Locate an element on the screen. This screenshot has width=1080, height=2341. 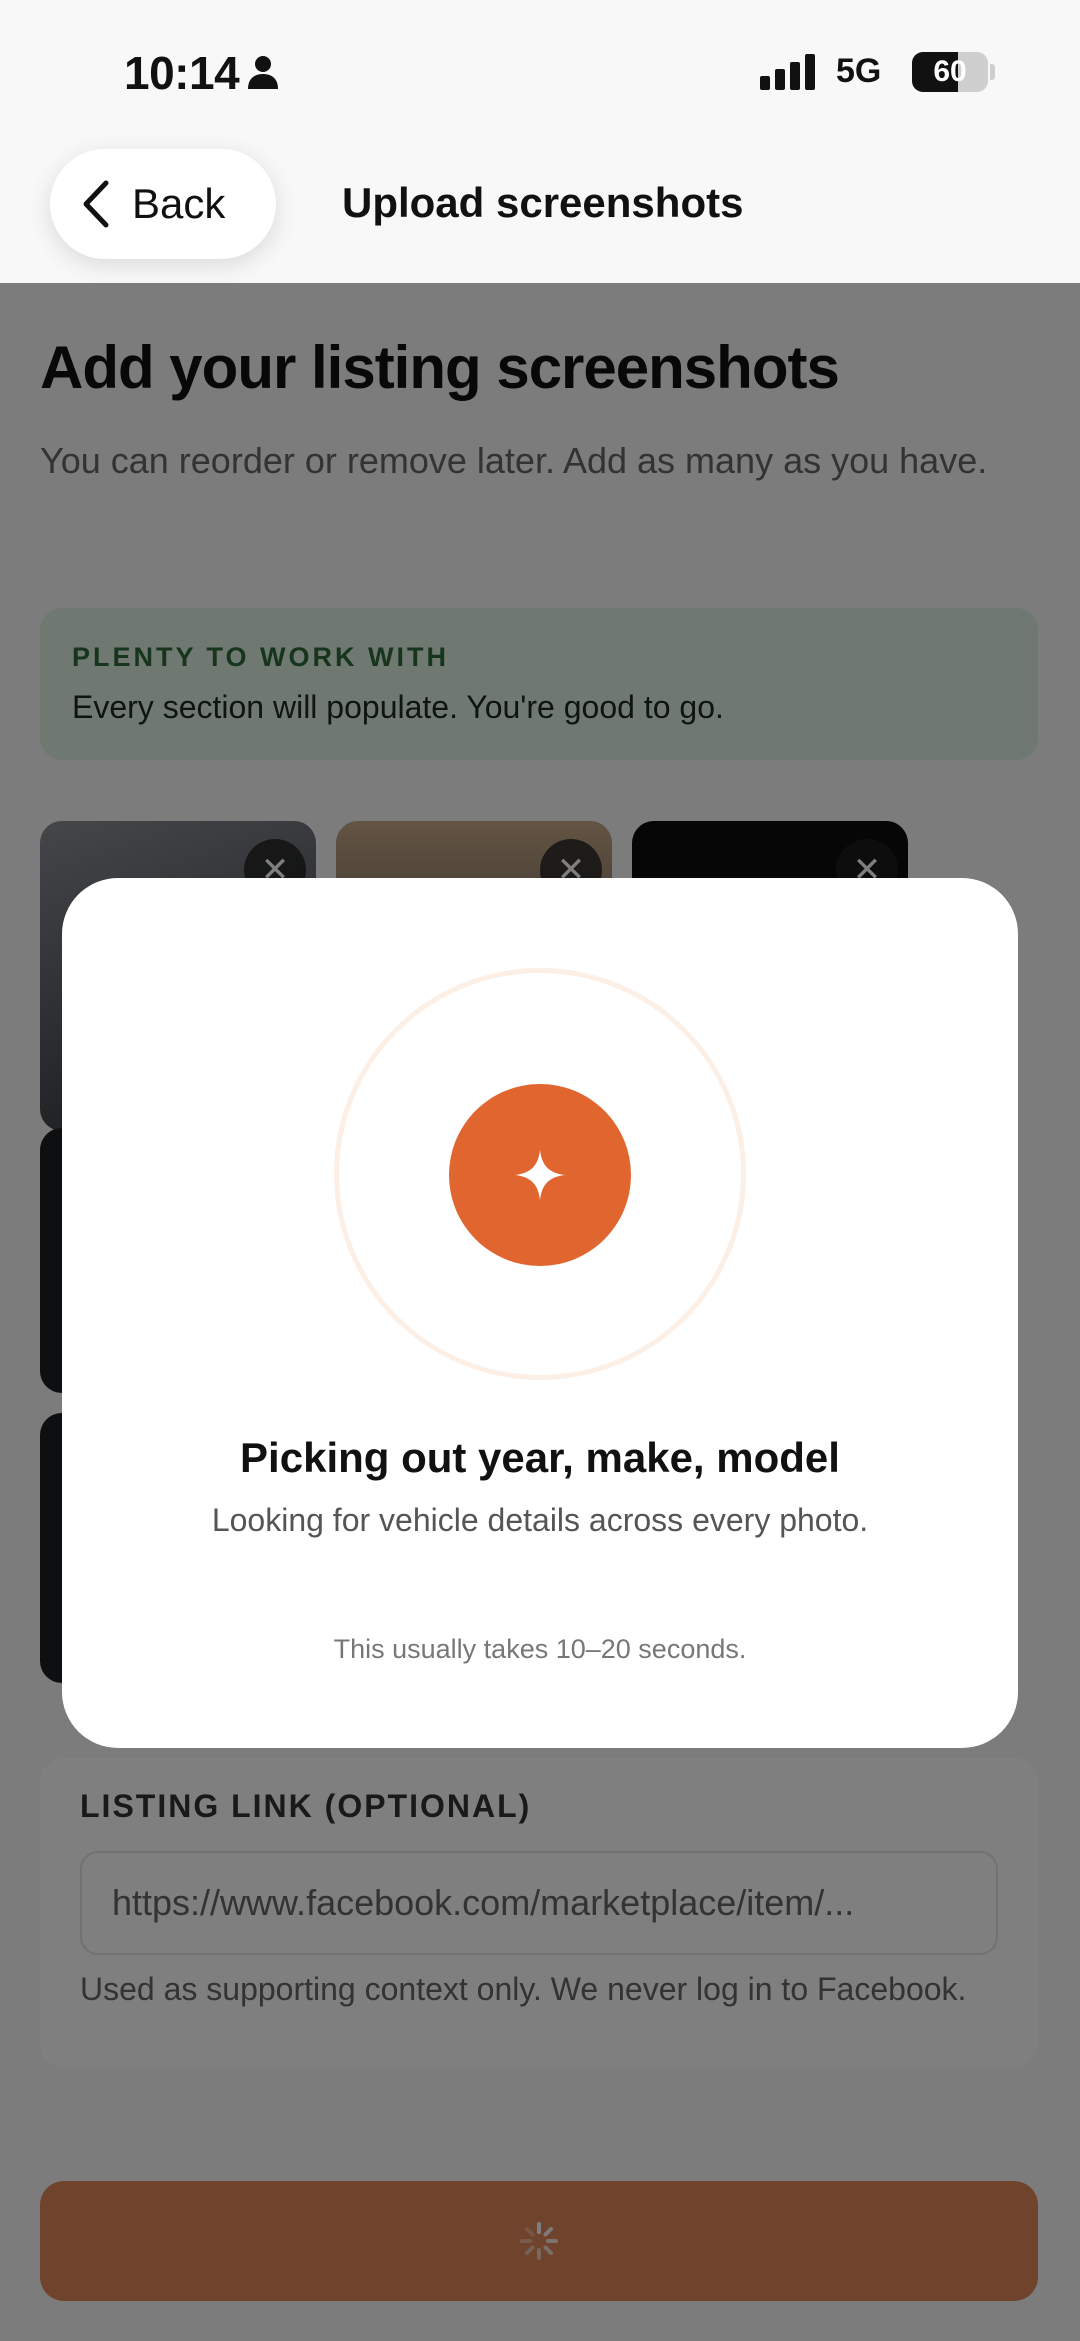
modal-title: Picking out year, make, model is located at coordinates (540, 1457).